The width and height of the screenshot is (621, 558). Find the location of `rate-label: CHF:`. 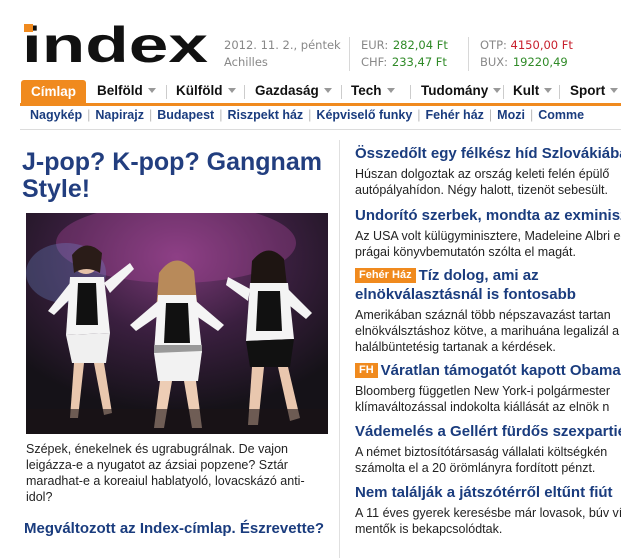

rate-label: CHF: is located at coordinates (374, 62).